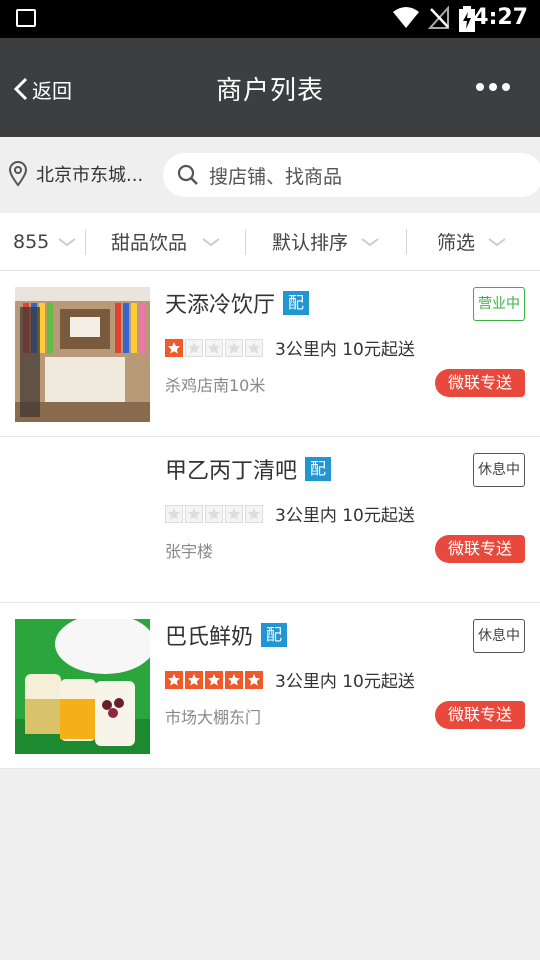  I want to click on filter-category: 甜品饮品, so click(166, 241).